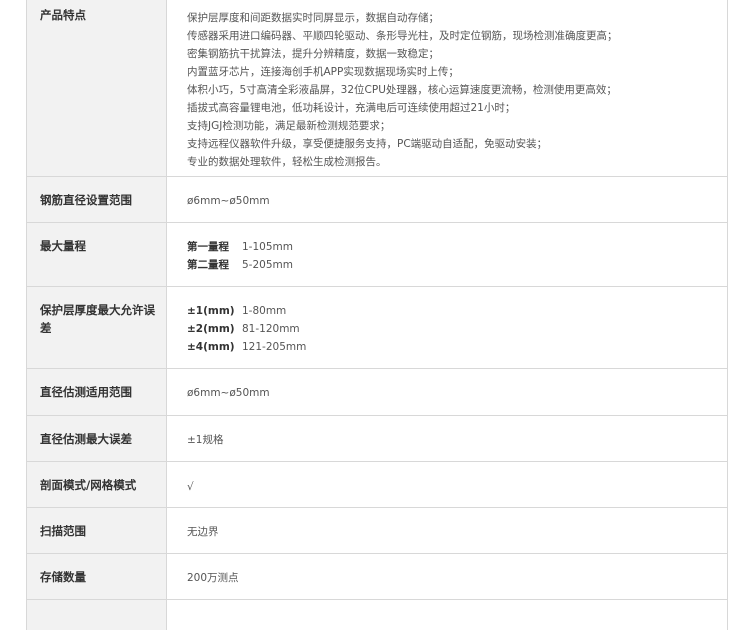 The image size is (750, 630). I want to click on feature-line: 支持远程仪器软件升级，享受便捷服务支持，PC端驱动自适配，免驱动安装；, so click(367, 144).